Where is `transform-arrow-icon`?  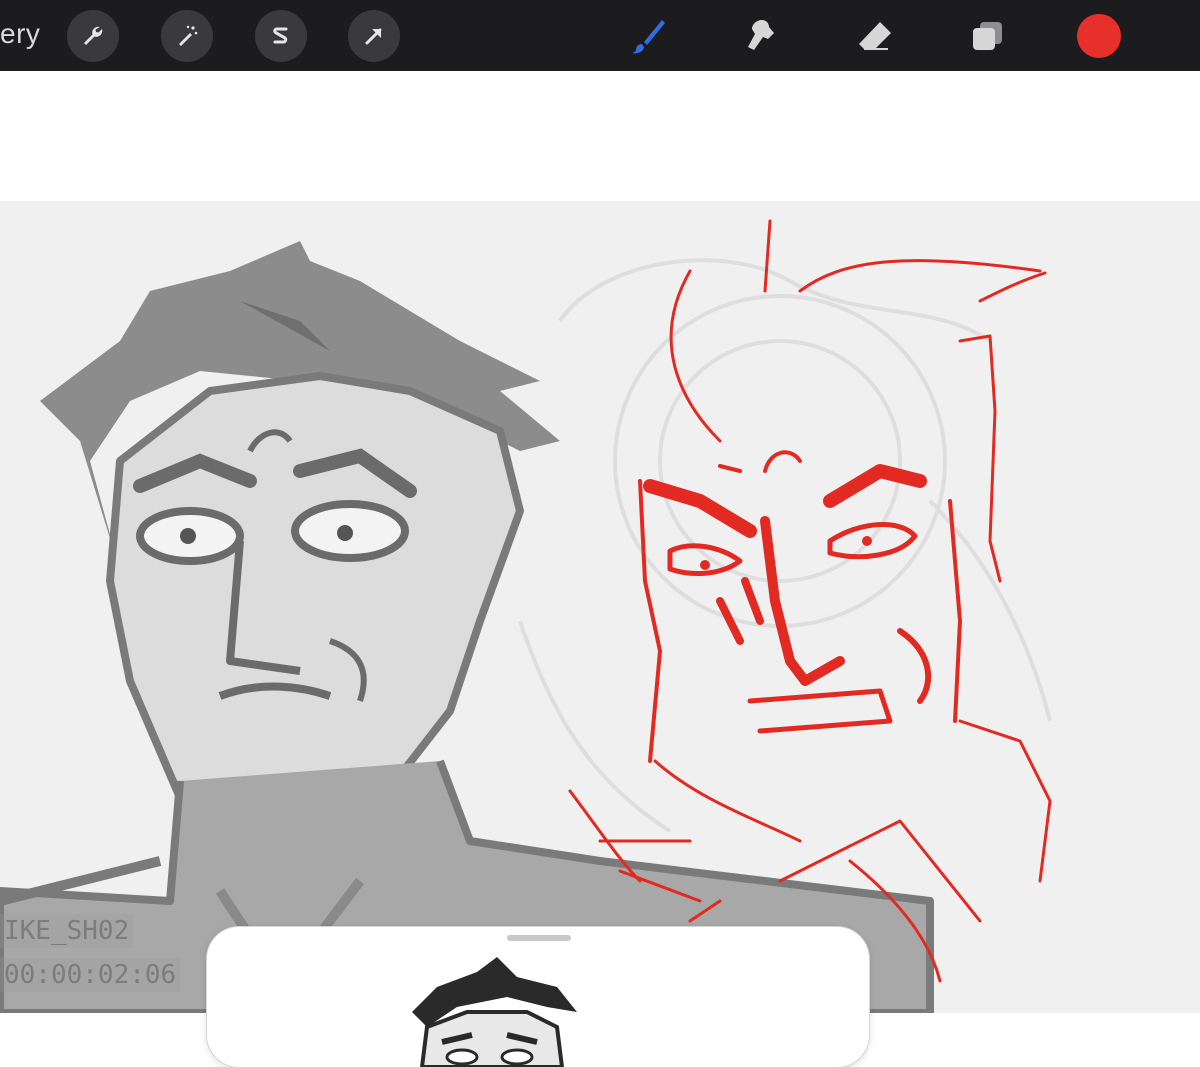 transform-arrow-icon is located at coordinates (374, 36).